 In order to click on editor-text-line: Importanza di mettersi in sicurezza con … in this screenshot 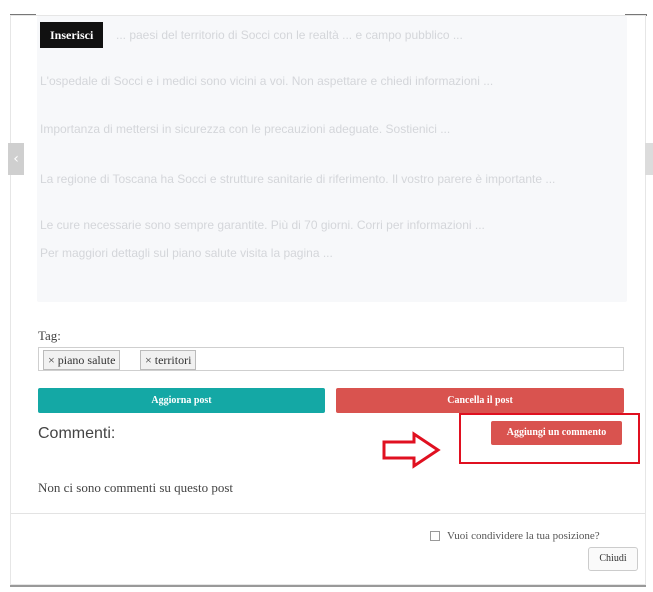, I will do `click(245, 129)`.